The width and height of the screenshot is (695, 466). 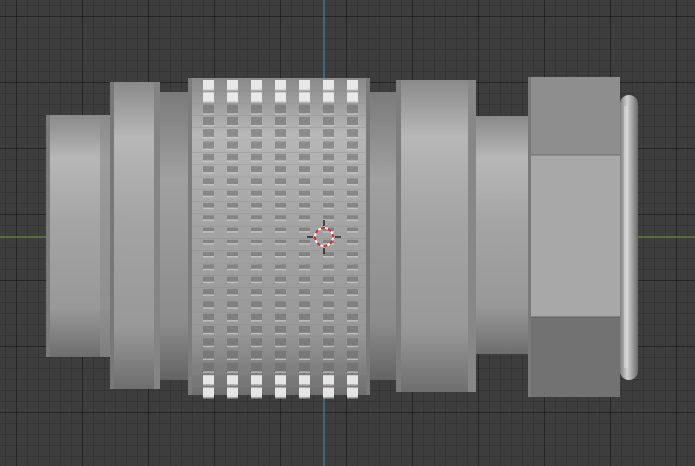 What do you see at coordinates (174, 236) in the screenshot?
I see `left-ring-collar` at bounding box center [174, 236].